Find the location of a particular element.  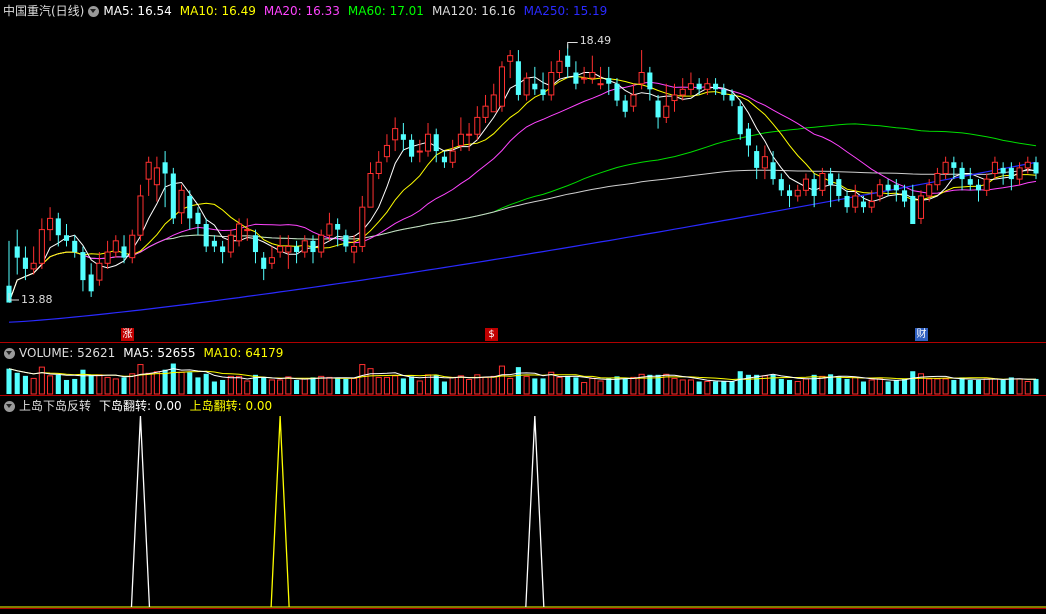

event-badge-2: 财 is located at coordinates (921, 334).